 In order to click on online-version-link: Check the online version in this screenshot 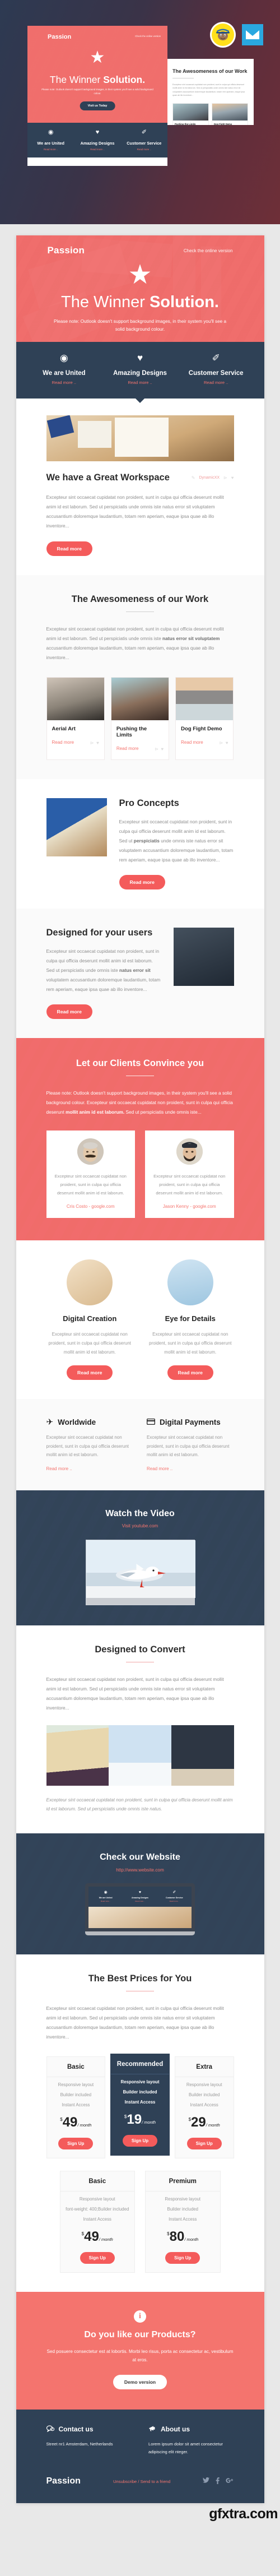, I will do `click(209, 250)`.